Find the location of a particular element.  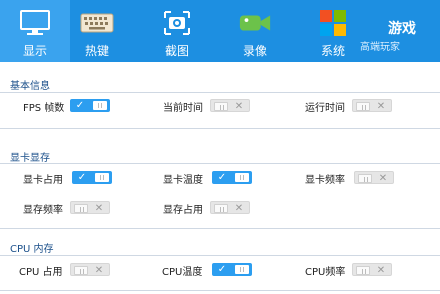

toggle-gpu-temp: ✓ is located at coordinates (232, 177).